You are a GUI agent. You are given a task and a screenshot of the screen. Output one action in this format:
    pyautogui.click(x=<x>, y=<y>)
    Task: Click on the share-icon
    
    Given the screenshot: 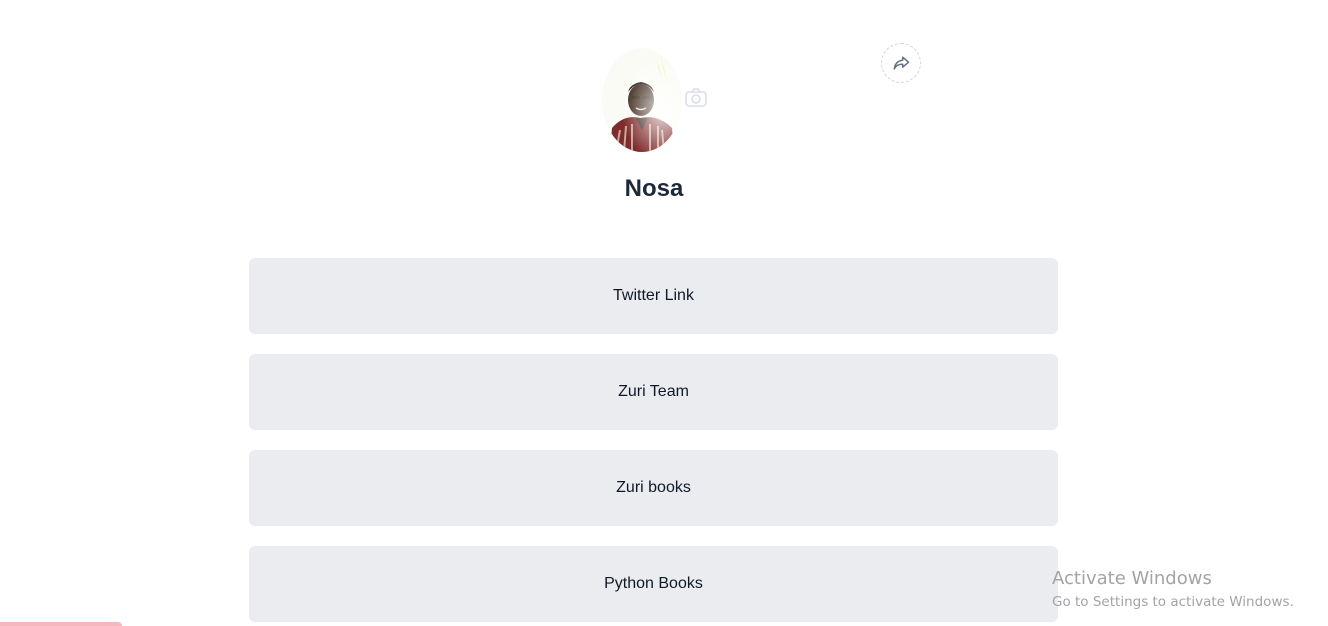 What is the action you would take?
    pyautogui.click(x=901, y=63)
    